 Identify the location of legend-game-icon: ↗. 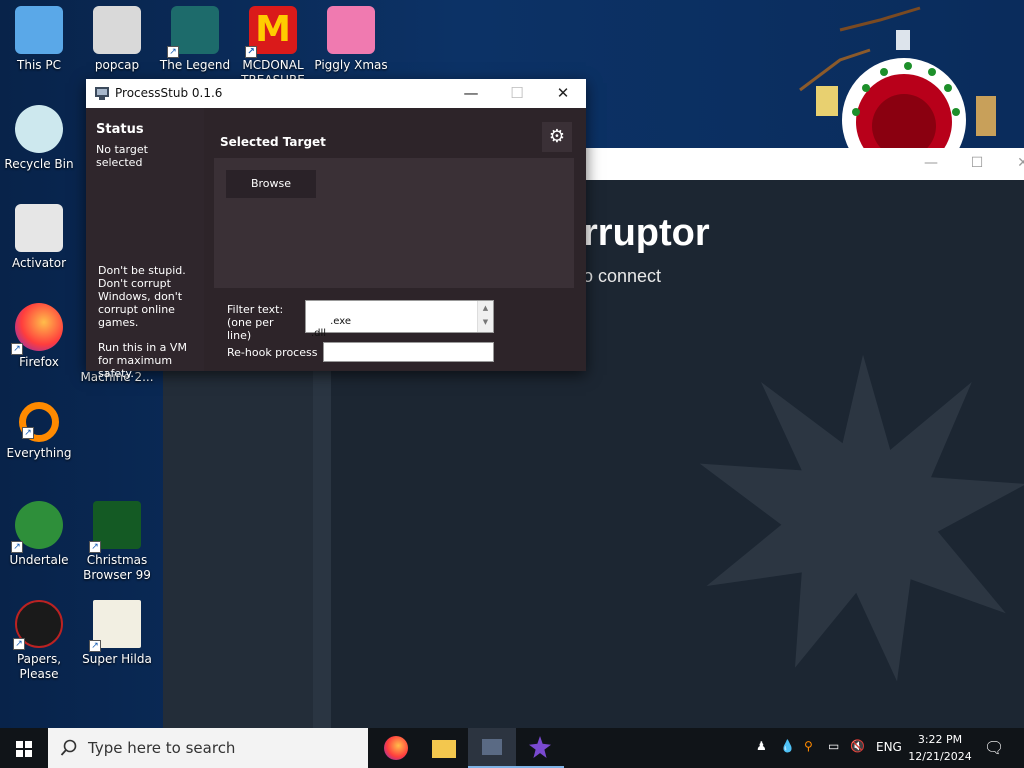
(193, 32).